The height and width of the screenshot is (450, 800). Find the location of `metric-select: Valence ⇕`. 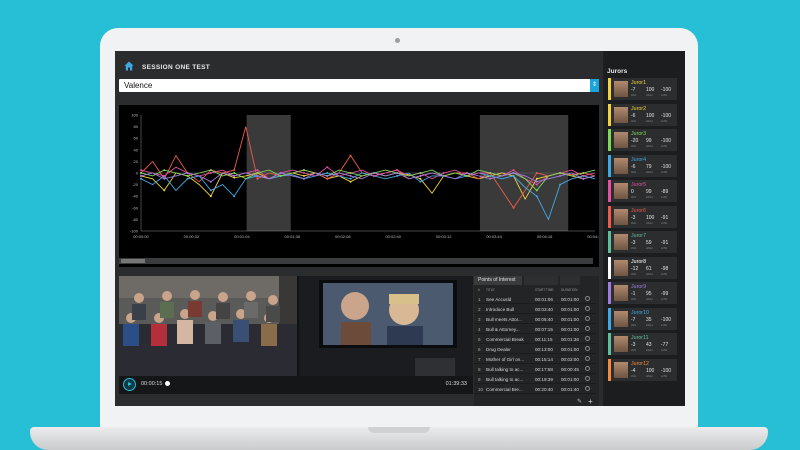

metric-select: Valence ⇕ is located at coordinates (359, 85).